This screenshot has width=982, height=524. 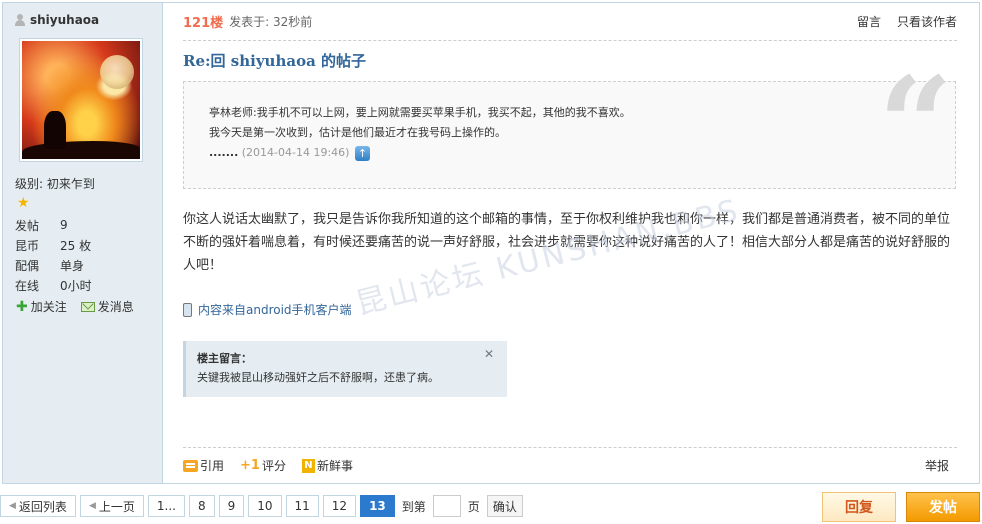 What do you see at coordinates (48, 307) in the screenshot?
I see `follow-label: 加关注` at bounding box center [48, 307].